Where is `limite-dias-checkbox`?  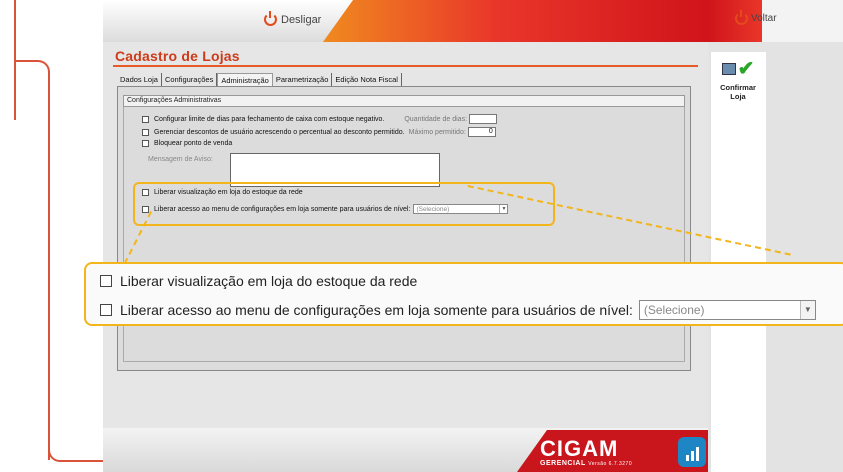 limite-dias-checkbox is located at coordinates (145, 119).